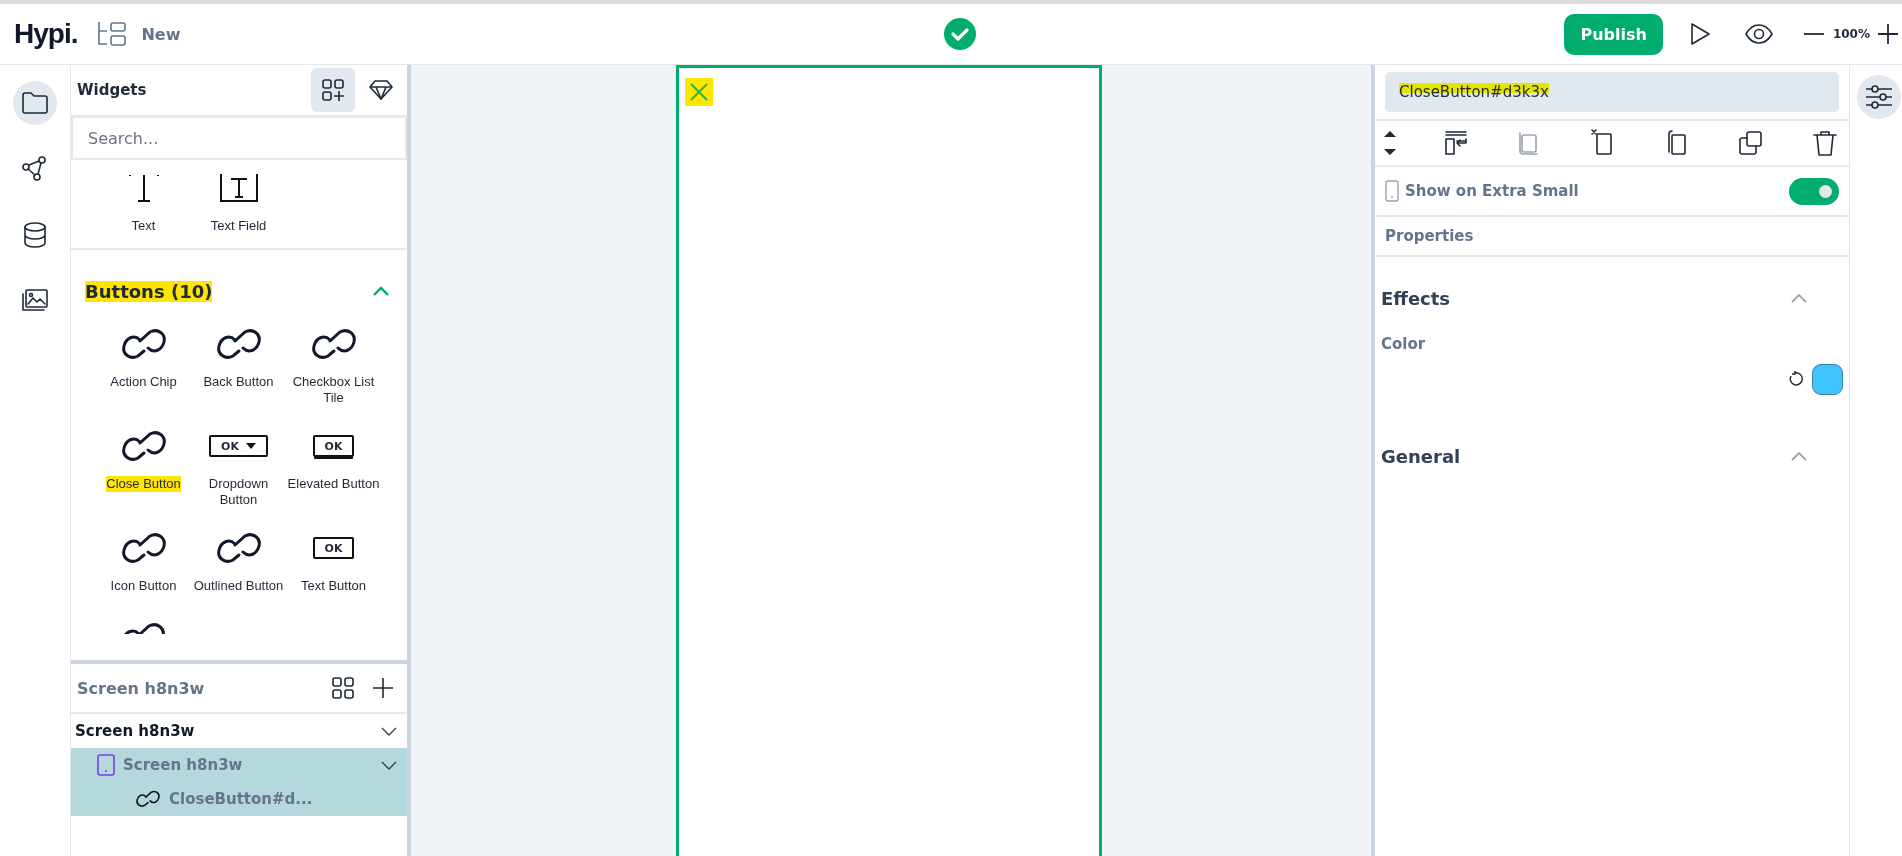  I want to click on widget-label: Text Button, so click(333, 586).